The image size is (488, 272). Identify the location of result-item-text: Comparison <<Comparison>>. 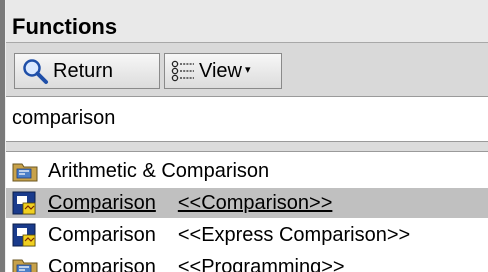
(190, 203).